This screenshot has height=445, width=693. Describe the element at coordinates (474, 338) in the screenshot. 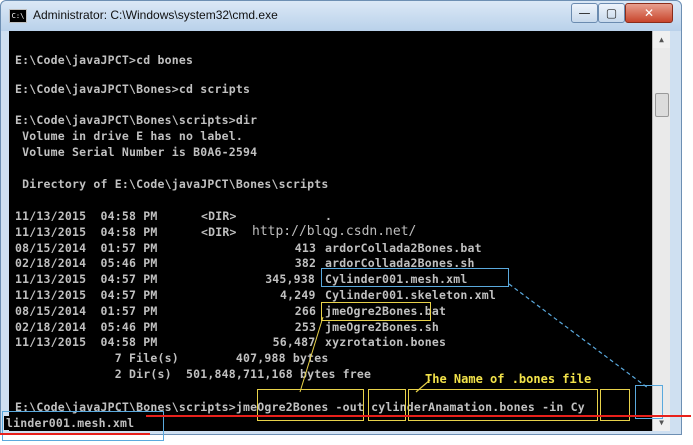

I see `annotation-arrows` at that location.